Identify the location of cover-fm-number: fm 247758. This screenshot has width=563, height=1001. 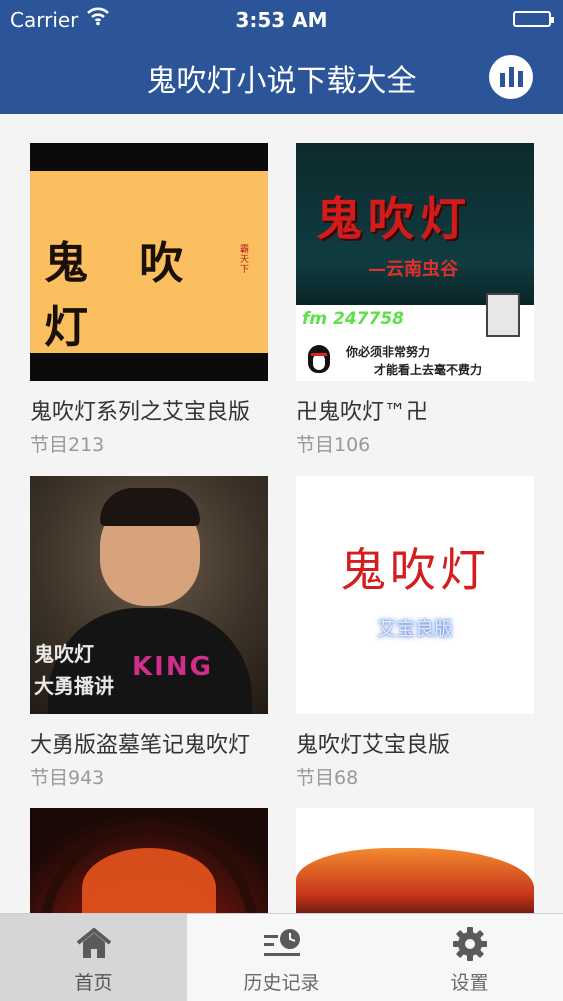
(353, 319).